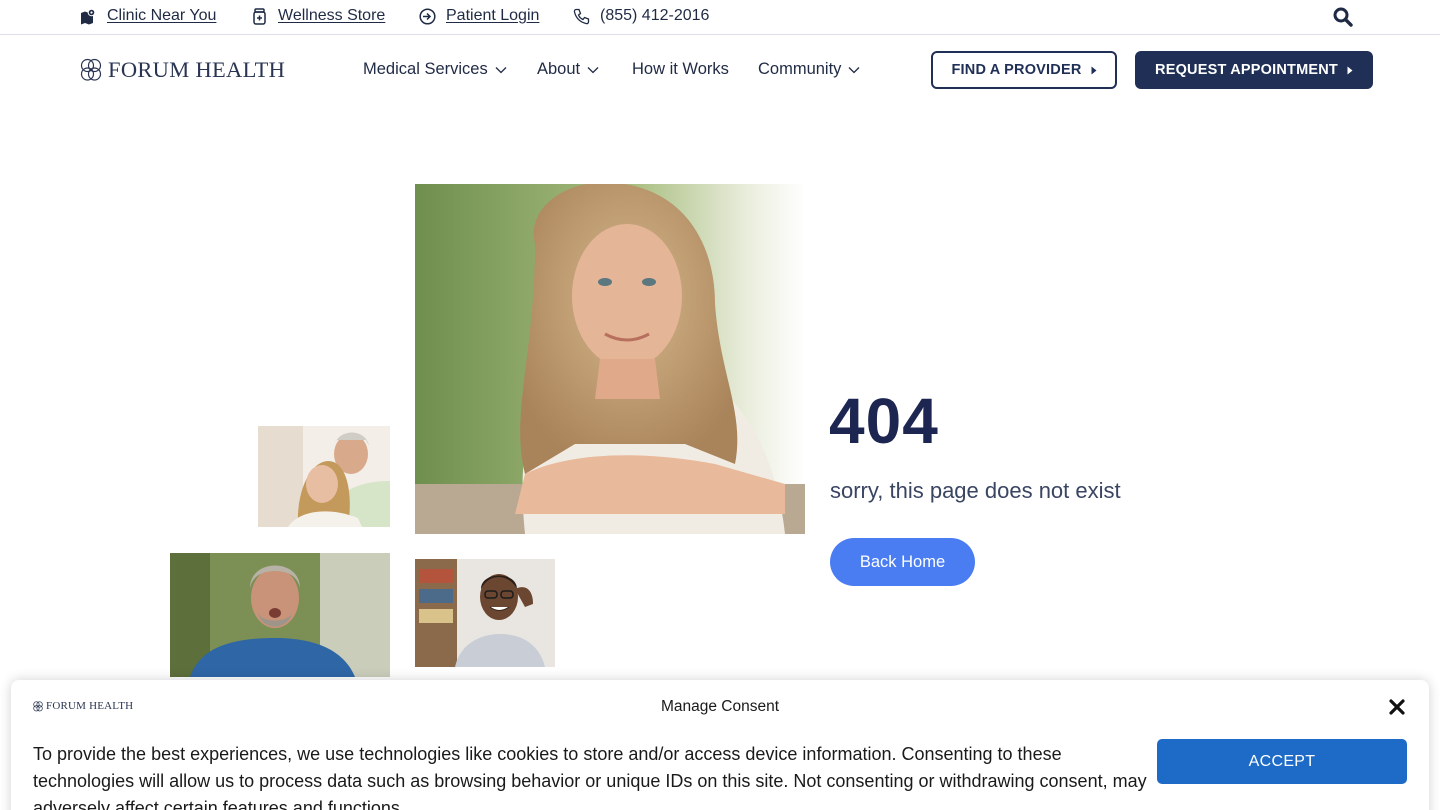 Image resolution: width=1440 pixels, height=810 pixels. I want to click on nav-label: About, so click(559, 69).